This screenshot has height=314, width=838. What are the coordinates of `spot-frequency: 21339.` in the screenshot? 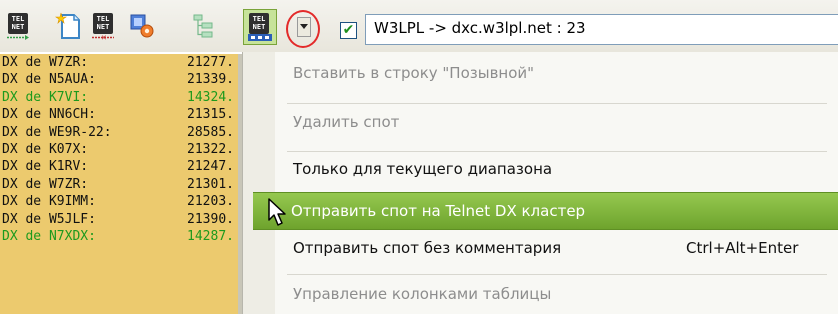 It's located at (210, 80).